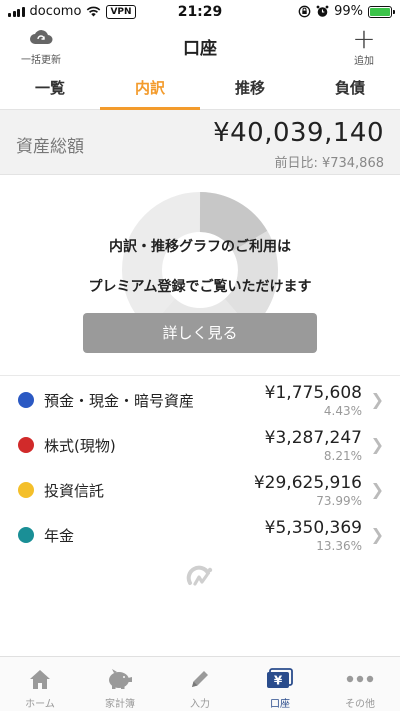  I want to click on tabbar-item-input: 入力, so click(200, 684).